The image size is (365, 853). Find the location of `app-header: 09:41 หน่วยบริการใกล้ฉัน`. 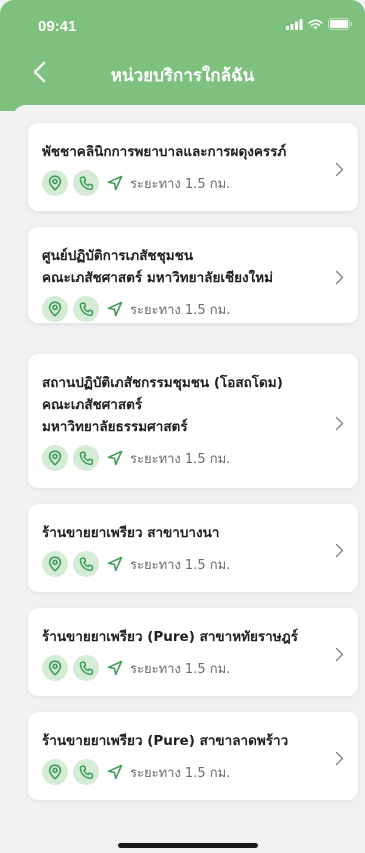

app-header: 09:41 หน่วยบริการใกล้ฉัน is located at coordinates (182, 55).